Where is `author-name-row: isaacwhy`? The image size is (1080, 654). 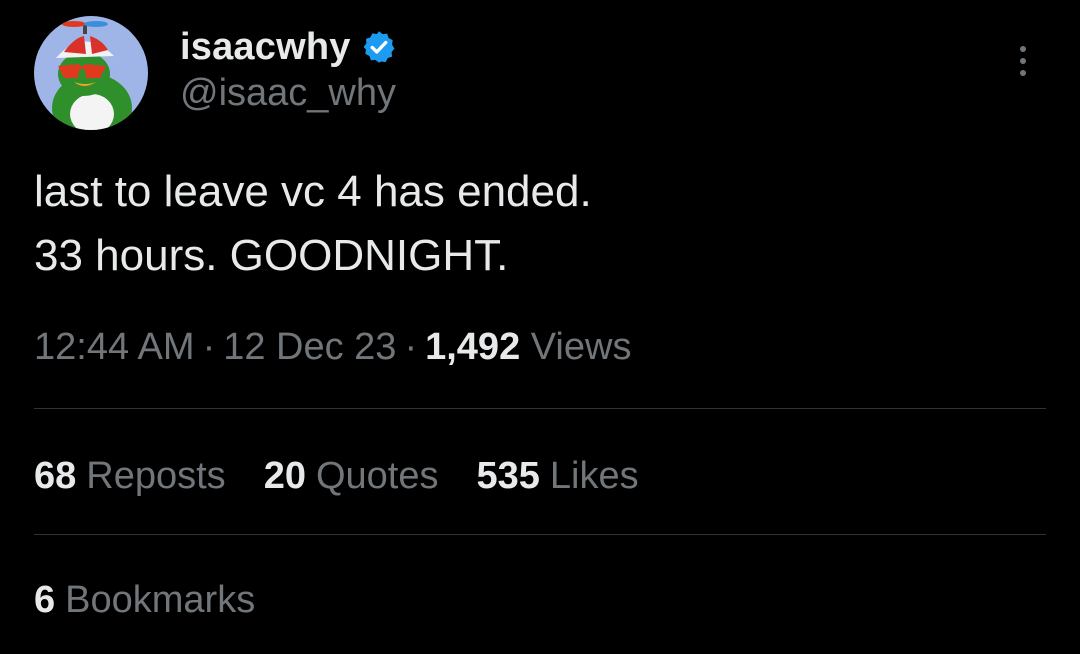 author-name-row: isaacwhy is located at coordinates (288, 47).